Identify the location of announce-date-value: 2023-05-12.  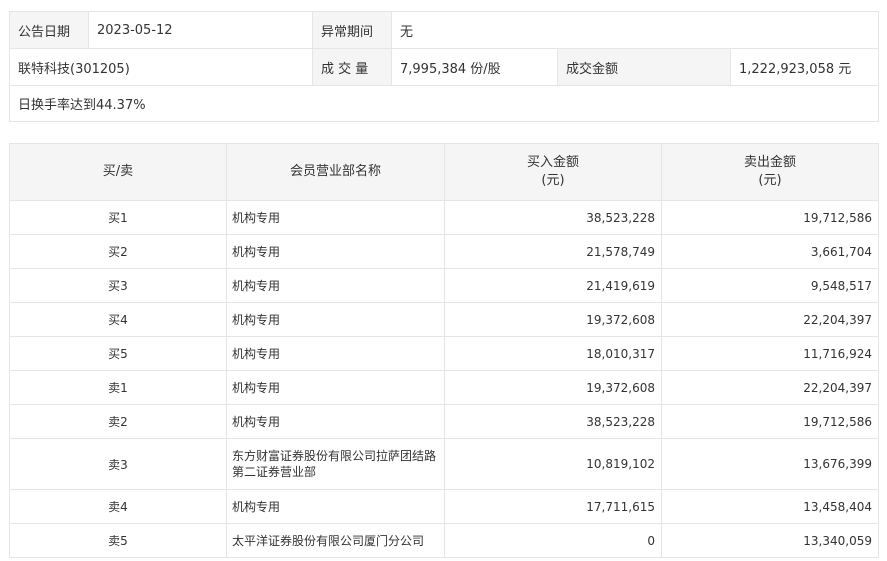
(200, 30).